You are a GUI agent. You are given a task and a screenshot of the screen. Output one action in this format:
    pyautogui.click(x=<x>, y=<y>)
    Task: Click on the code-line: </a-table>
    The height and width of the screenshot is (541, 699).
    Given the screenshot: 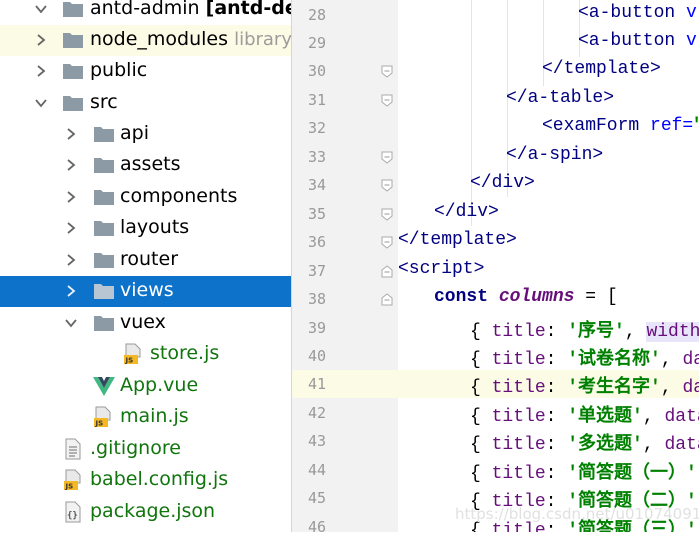 What is the action you would take?
    pyautogui.click(x=548, y=100)
    